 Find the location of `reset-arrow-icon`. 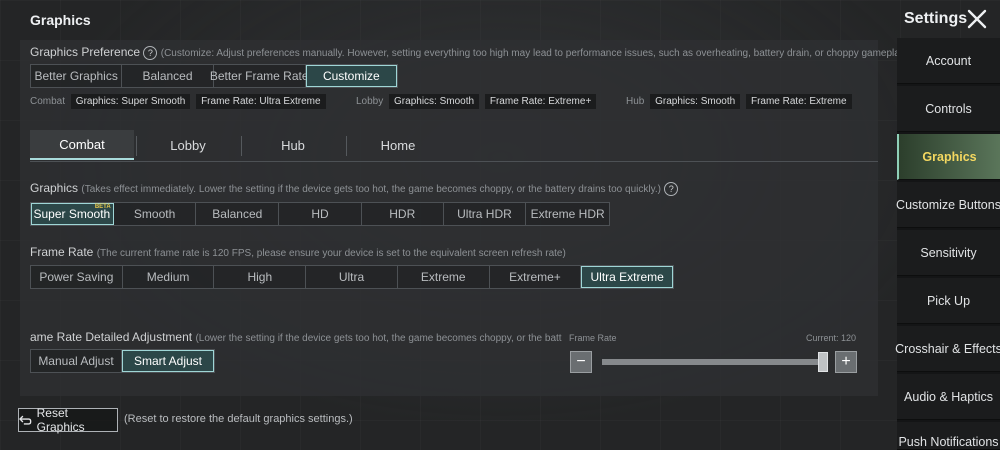

reset-arrow-icon is located at coordinates (25, 420).